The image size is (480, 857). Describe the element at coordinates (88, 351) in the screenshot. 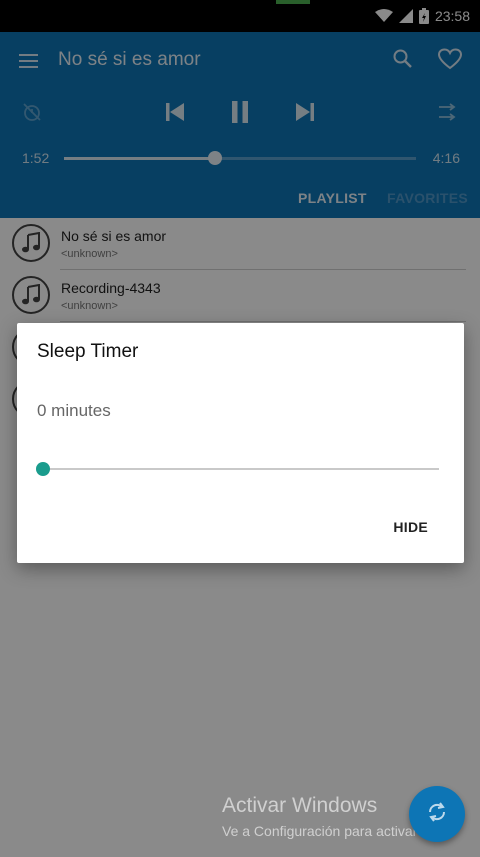

I see `dialog-title: Sleep Timer` at that location.